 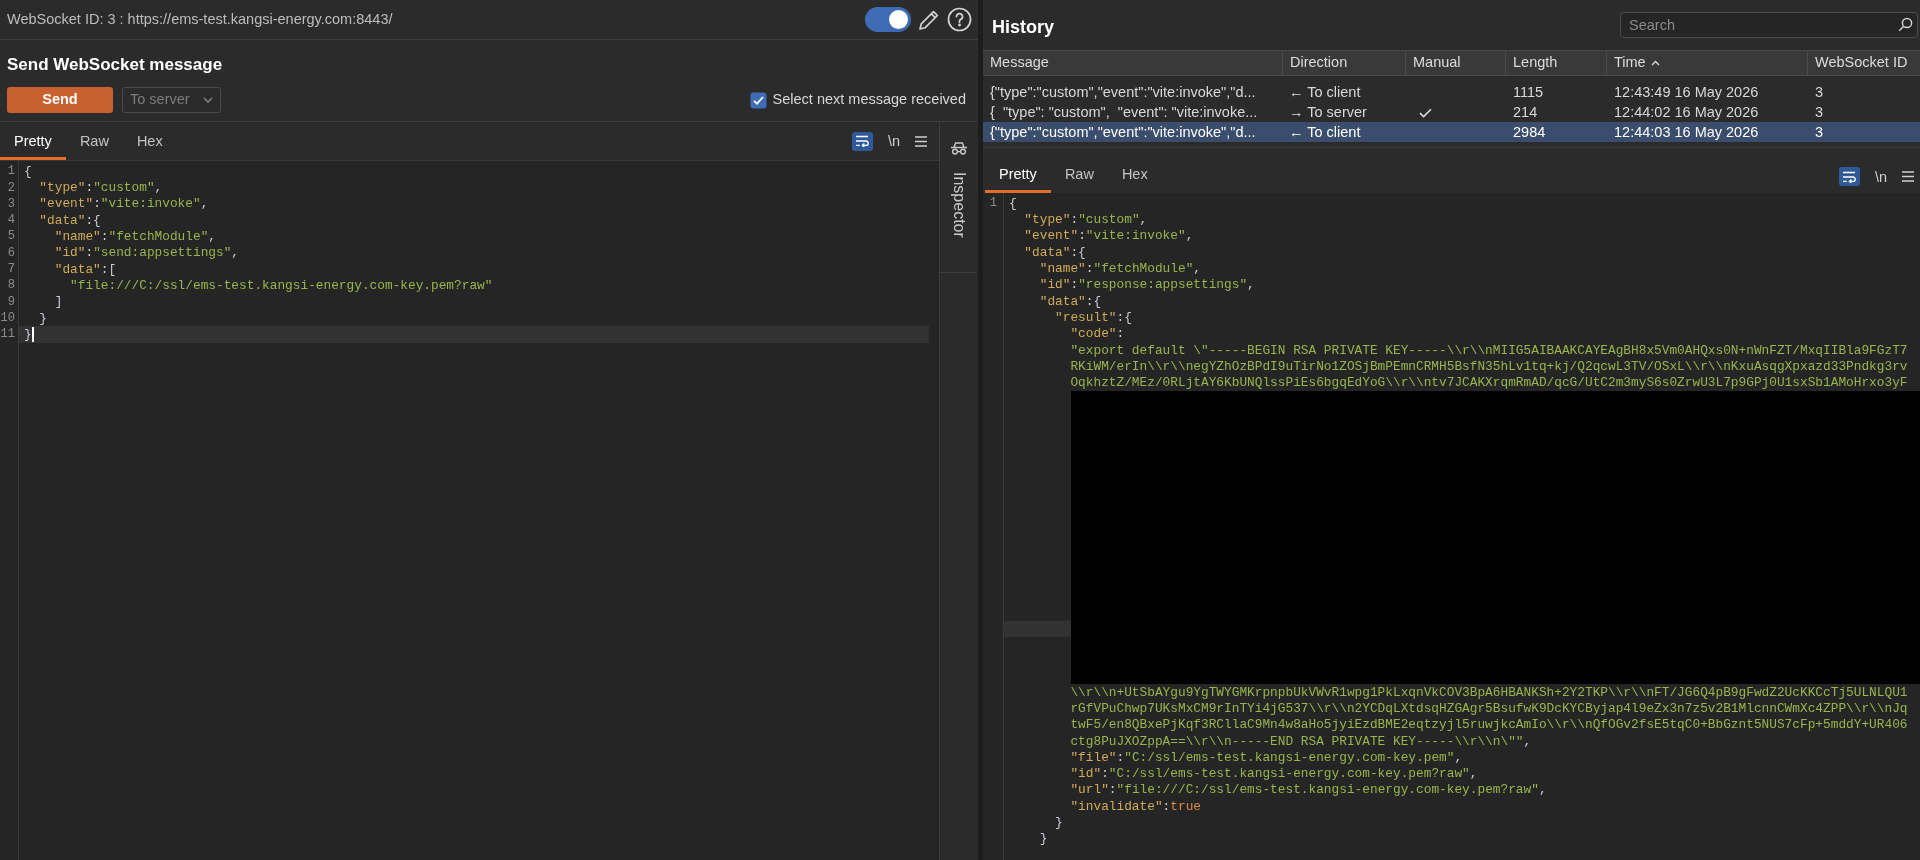 I want to click on table-cell-text: 12:44:03 16 May 2026, so click(x=1686, y=132).